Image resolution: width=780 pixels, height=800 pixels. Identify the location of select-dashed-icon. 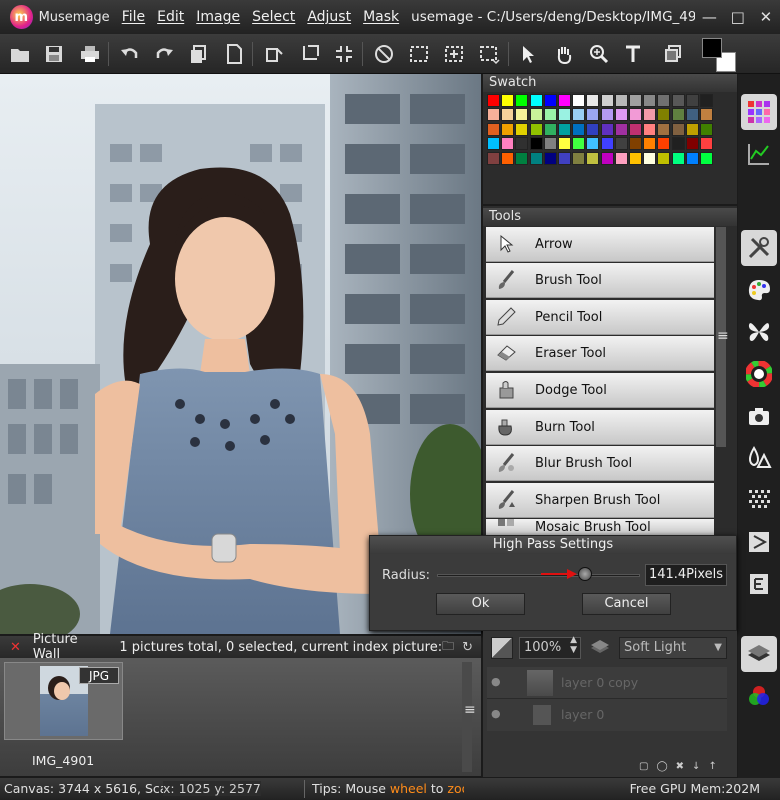
(489, 54).